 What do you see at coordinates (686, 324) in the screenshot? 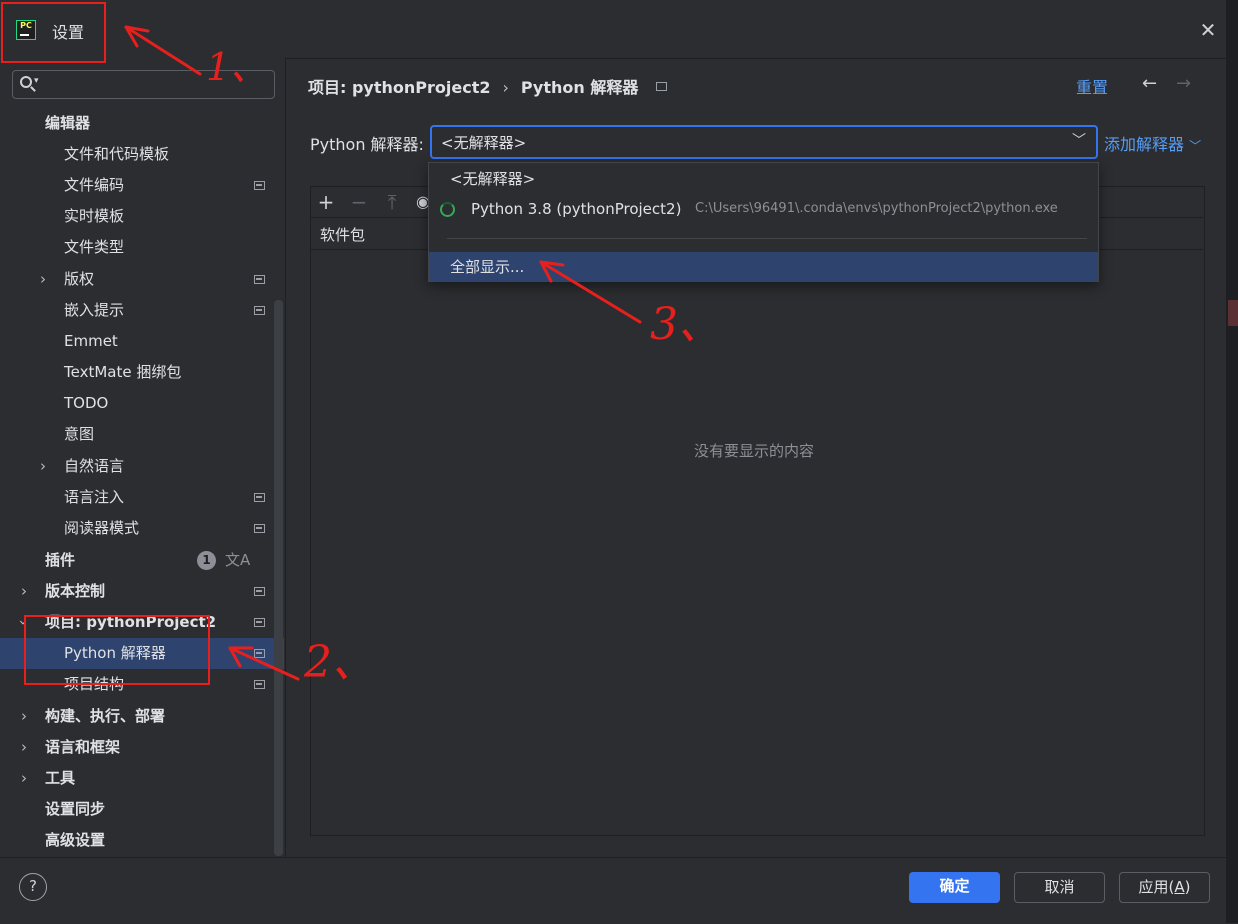
I see `annotation-step-3: 3、` at bounding box center [686, 324].